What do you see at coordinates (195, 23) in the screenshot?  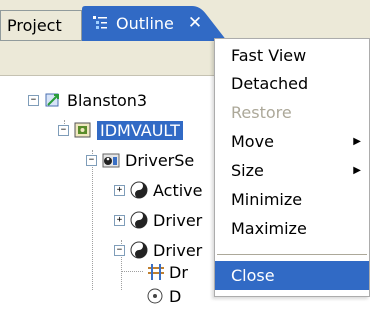 I see `close-tab-icon: ✕` at bounding box center [195, 23].